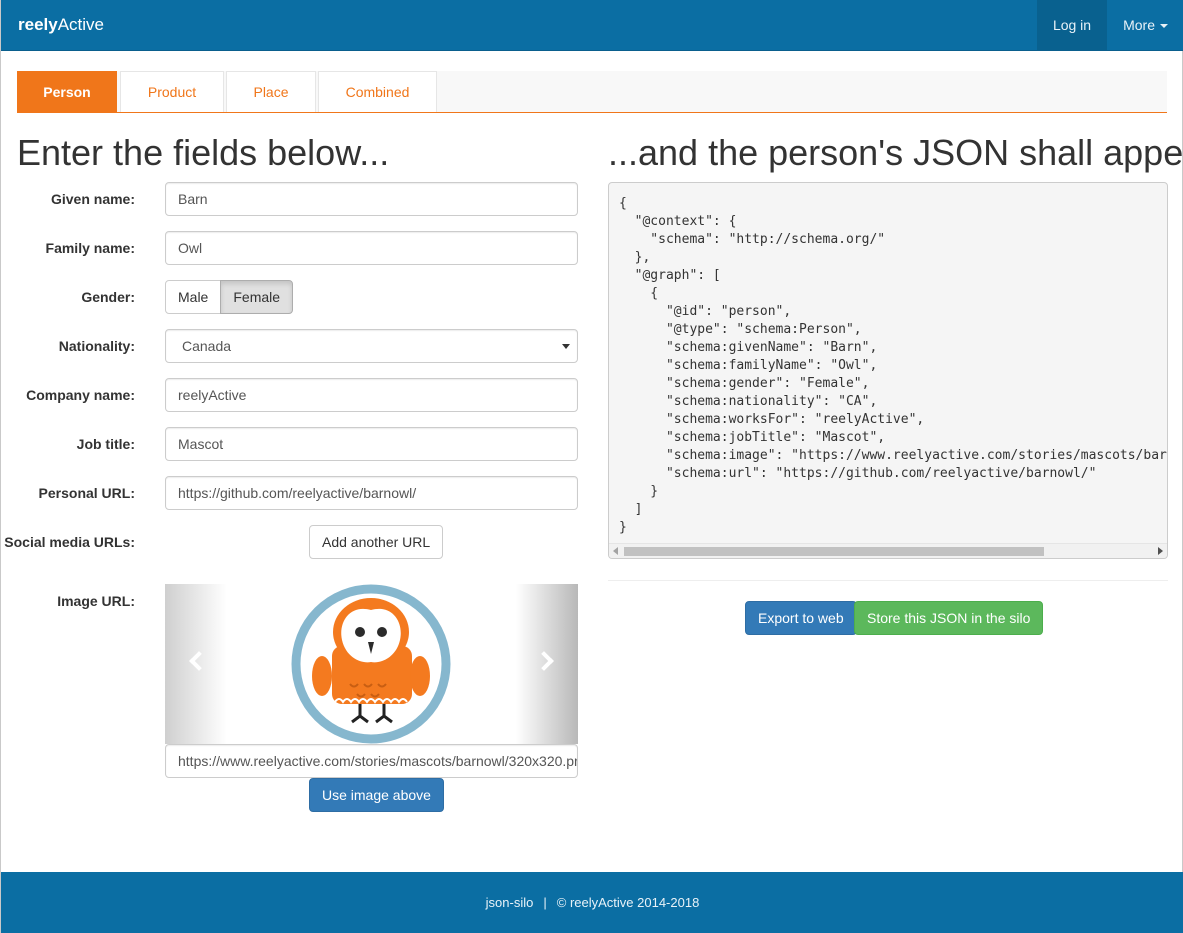  What do you see at coordinates (371, 199) in the screenshot?
I see `given-name-input: Barn` at bounding box center [371, 199].